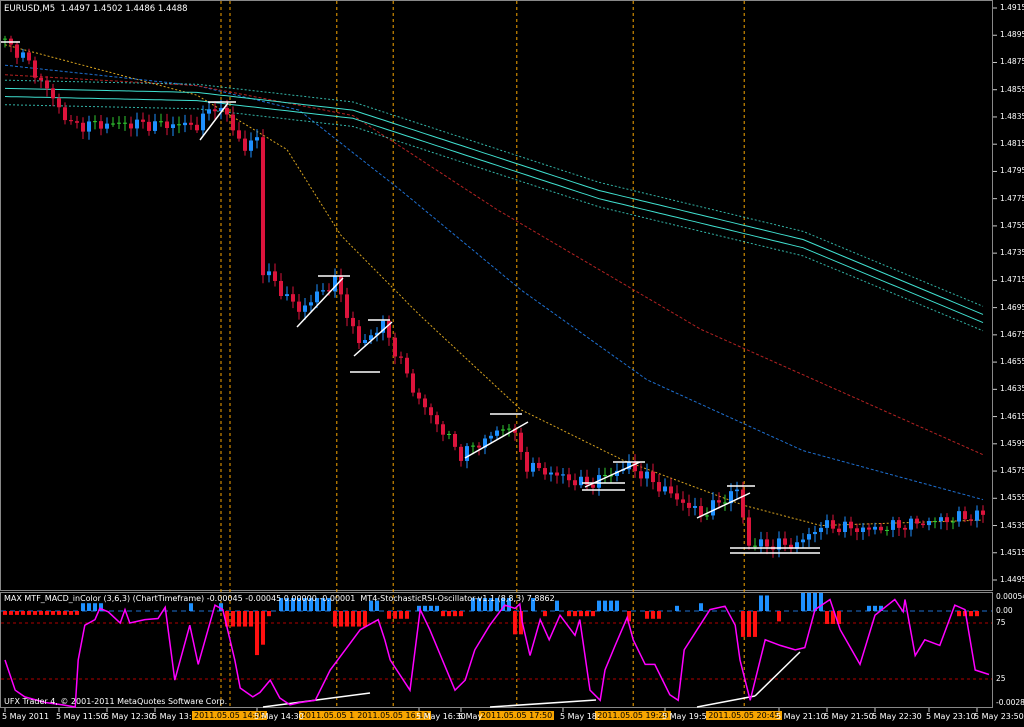 The width and height of the screenshot is (1024, 727). What do you see at coordinates (172, 716) in the screenshot?
I see `time-label: 5 May 13:` at bounding box center [172, 716].